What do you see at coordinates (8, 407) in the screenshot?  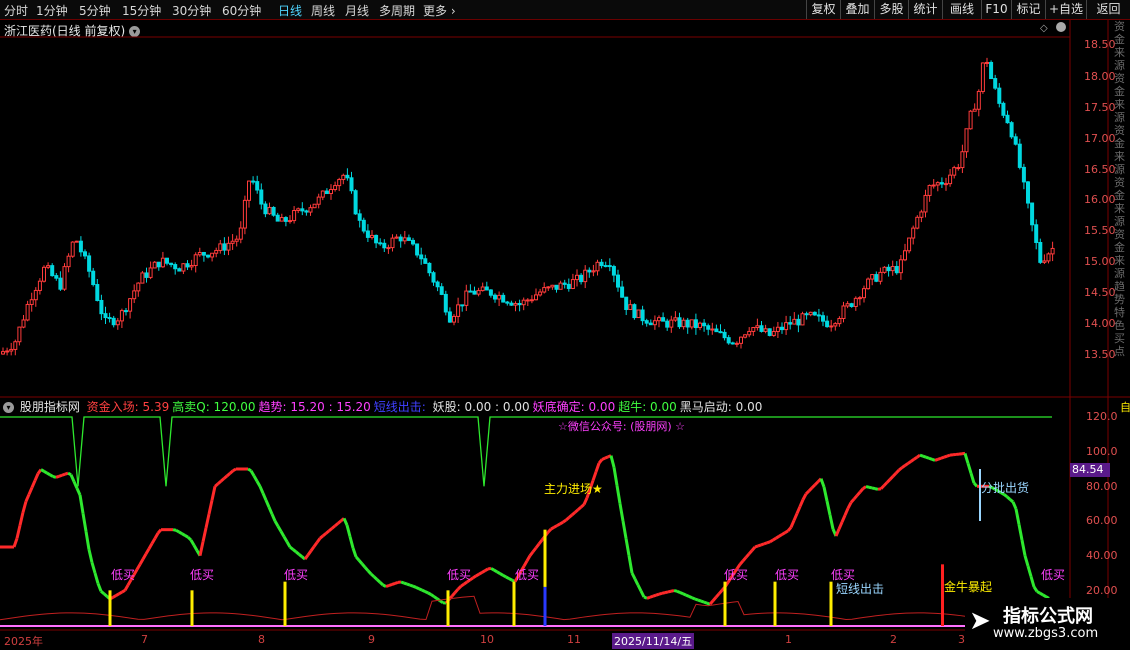 I see `chevron-down-icon: ▾` at bounding box center [8, 407].